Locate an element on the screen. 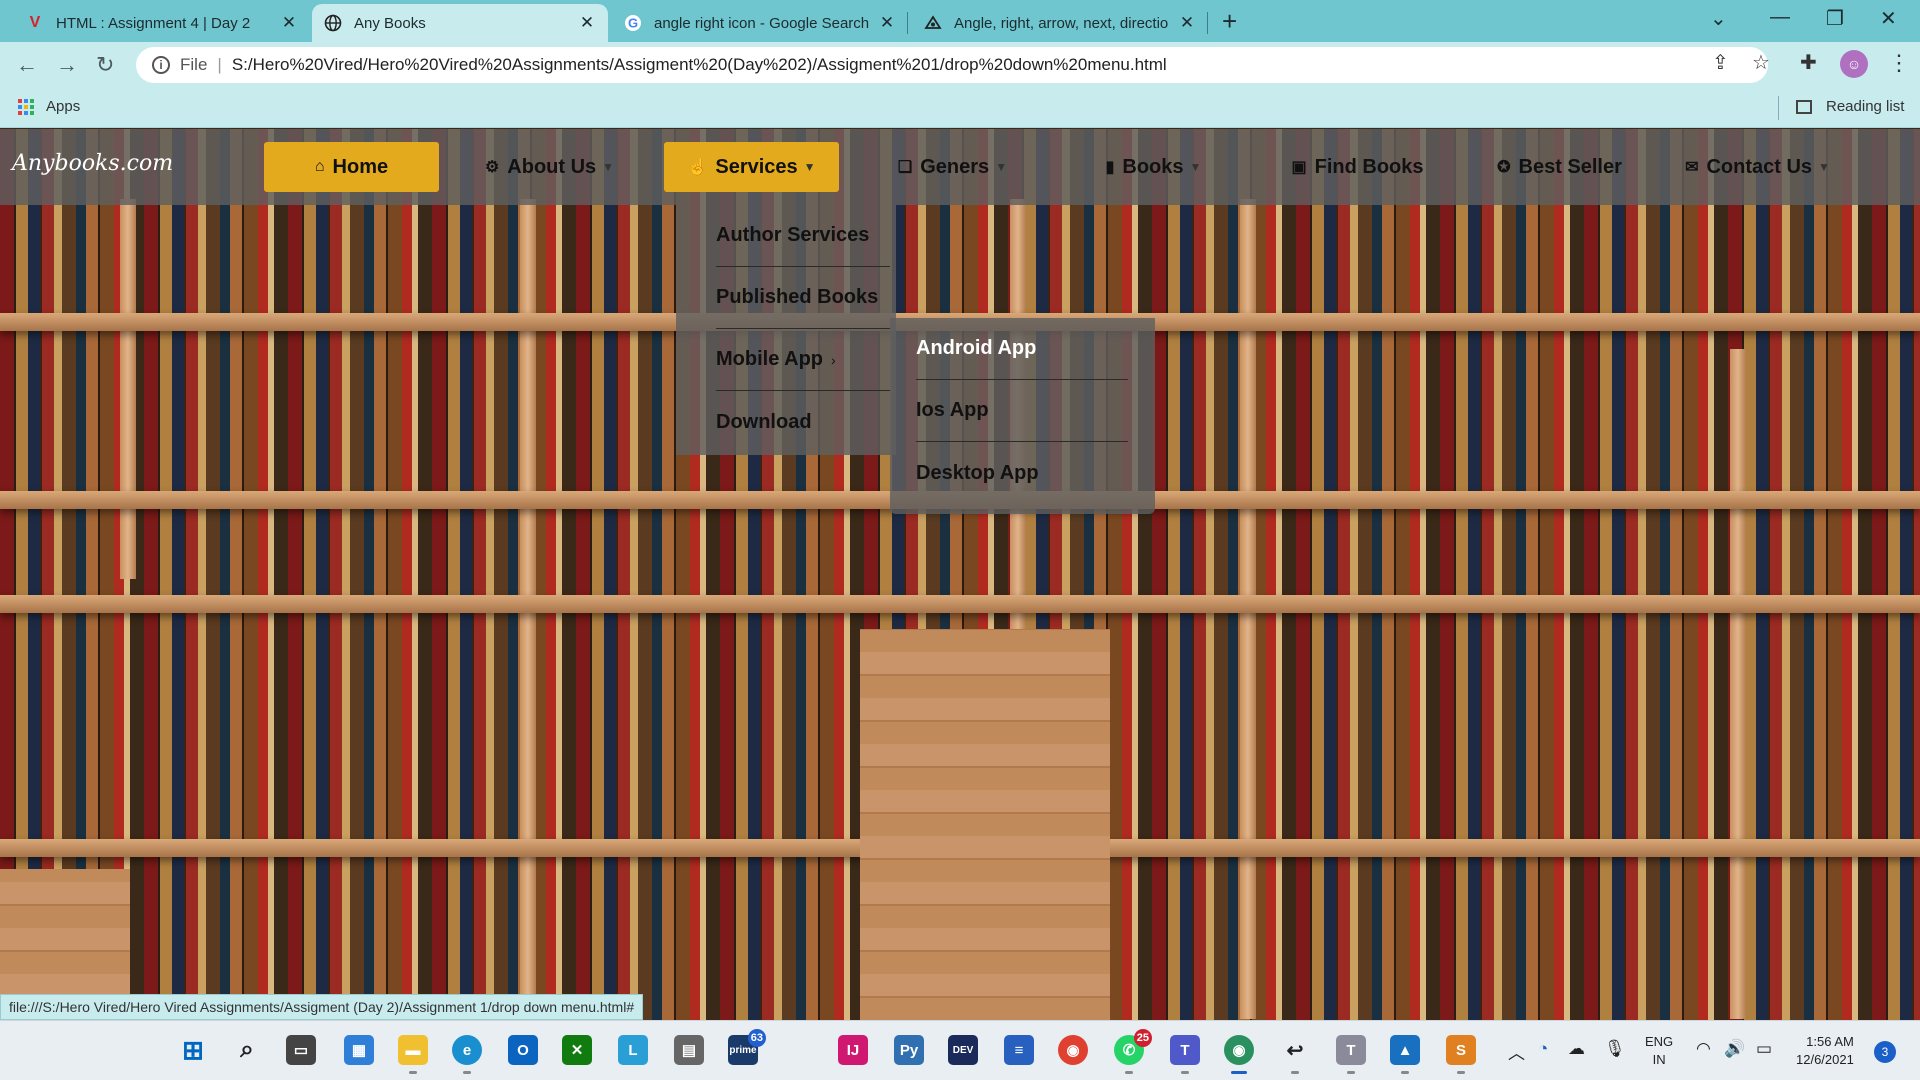  info-icon: i is located at coordinates (161, 65).